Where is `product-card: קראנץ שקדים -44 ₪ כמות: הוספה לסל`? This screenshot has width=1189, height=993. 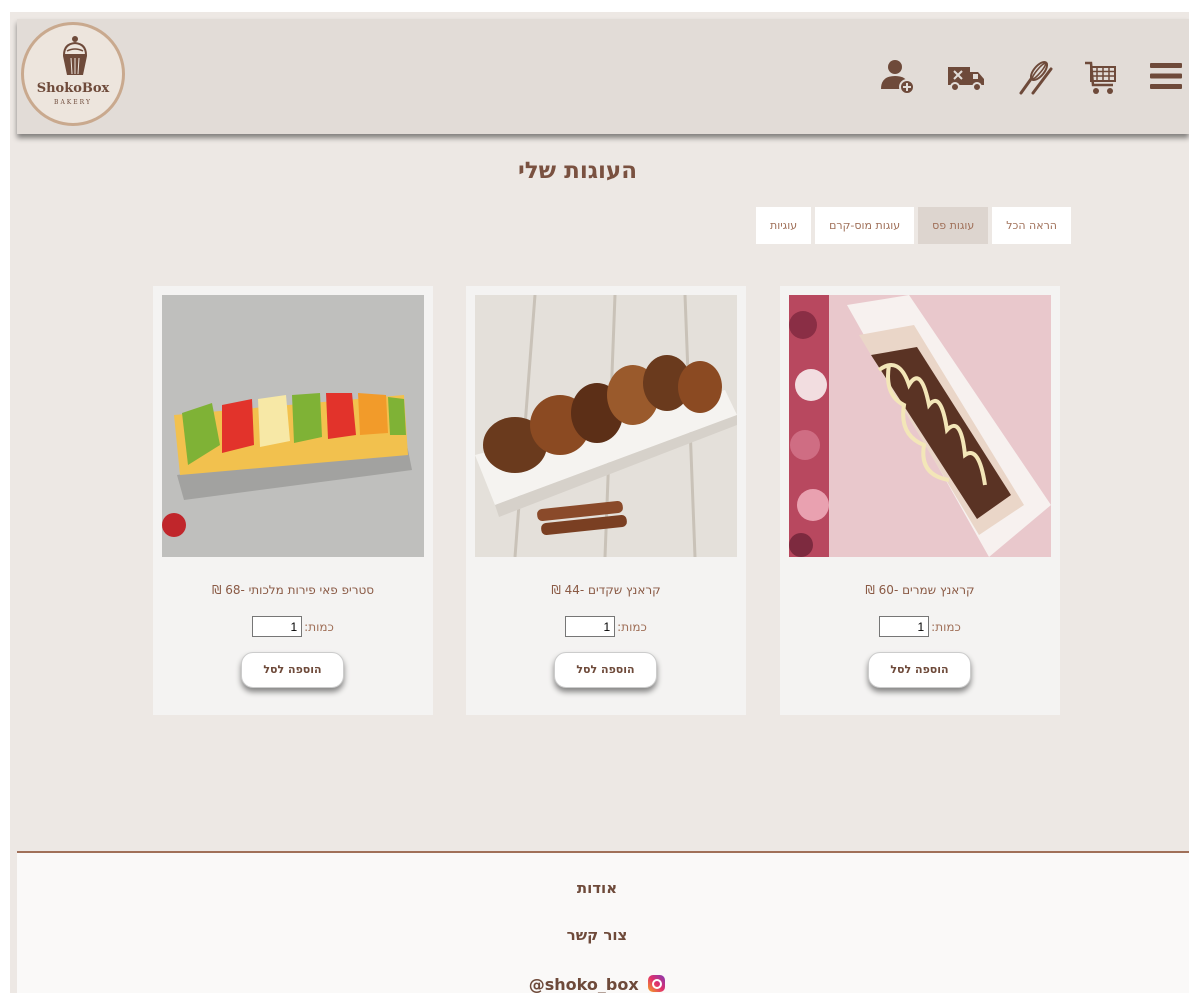 product-card: קראנץ שקדים -44 ₪ כמות: הוספה לסל is located at coordinates (606, 500).